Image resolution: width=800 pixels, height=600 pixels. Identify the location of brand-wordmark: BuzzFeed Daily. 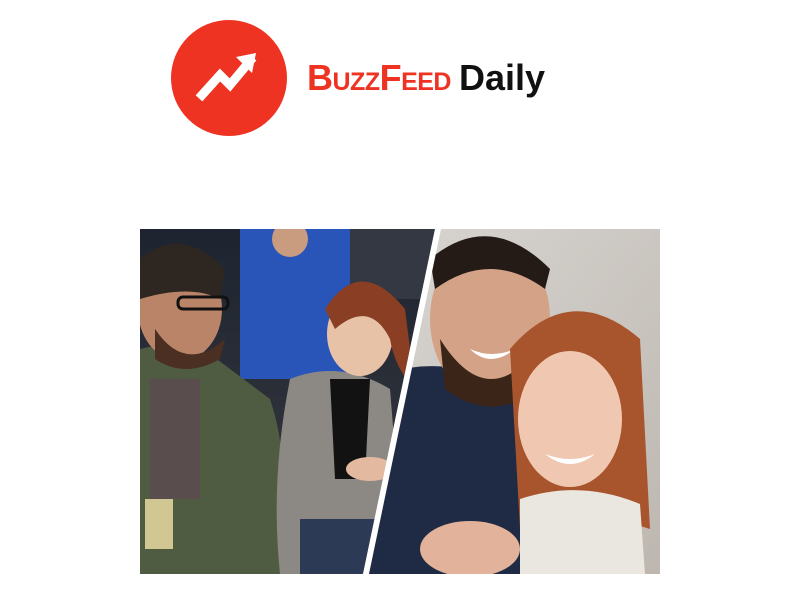
(426, 78).